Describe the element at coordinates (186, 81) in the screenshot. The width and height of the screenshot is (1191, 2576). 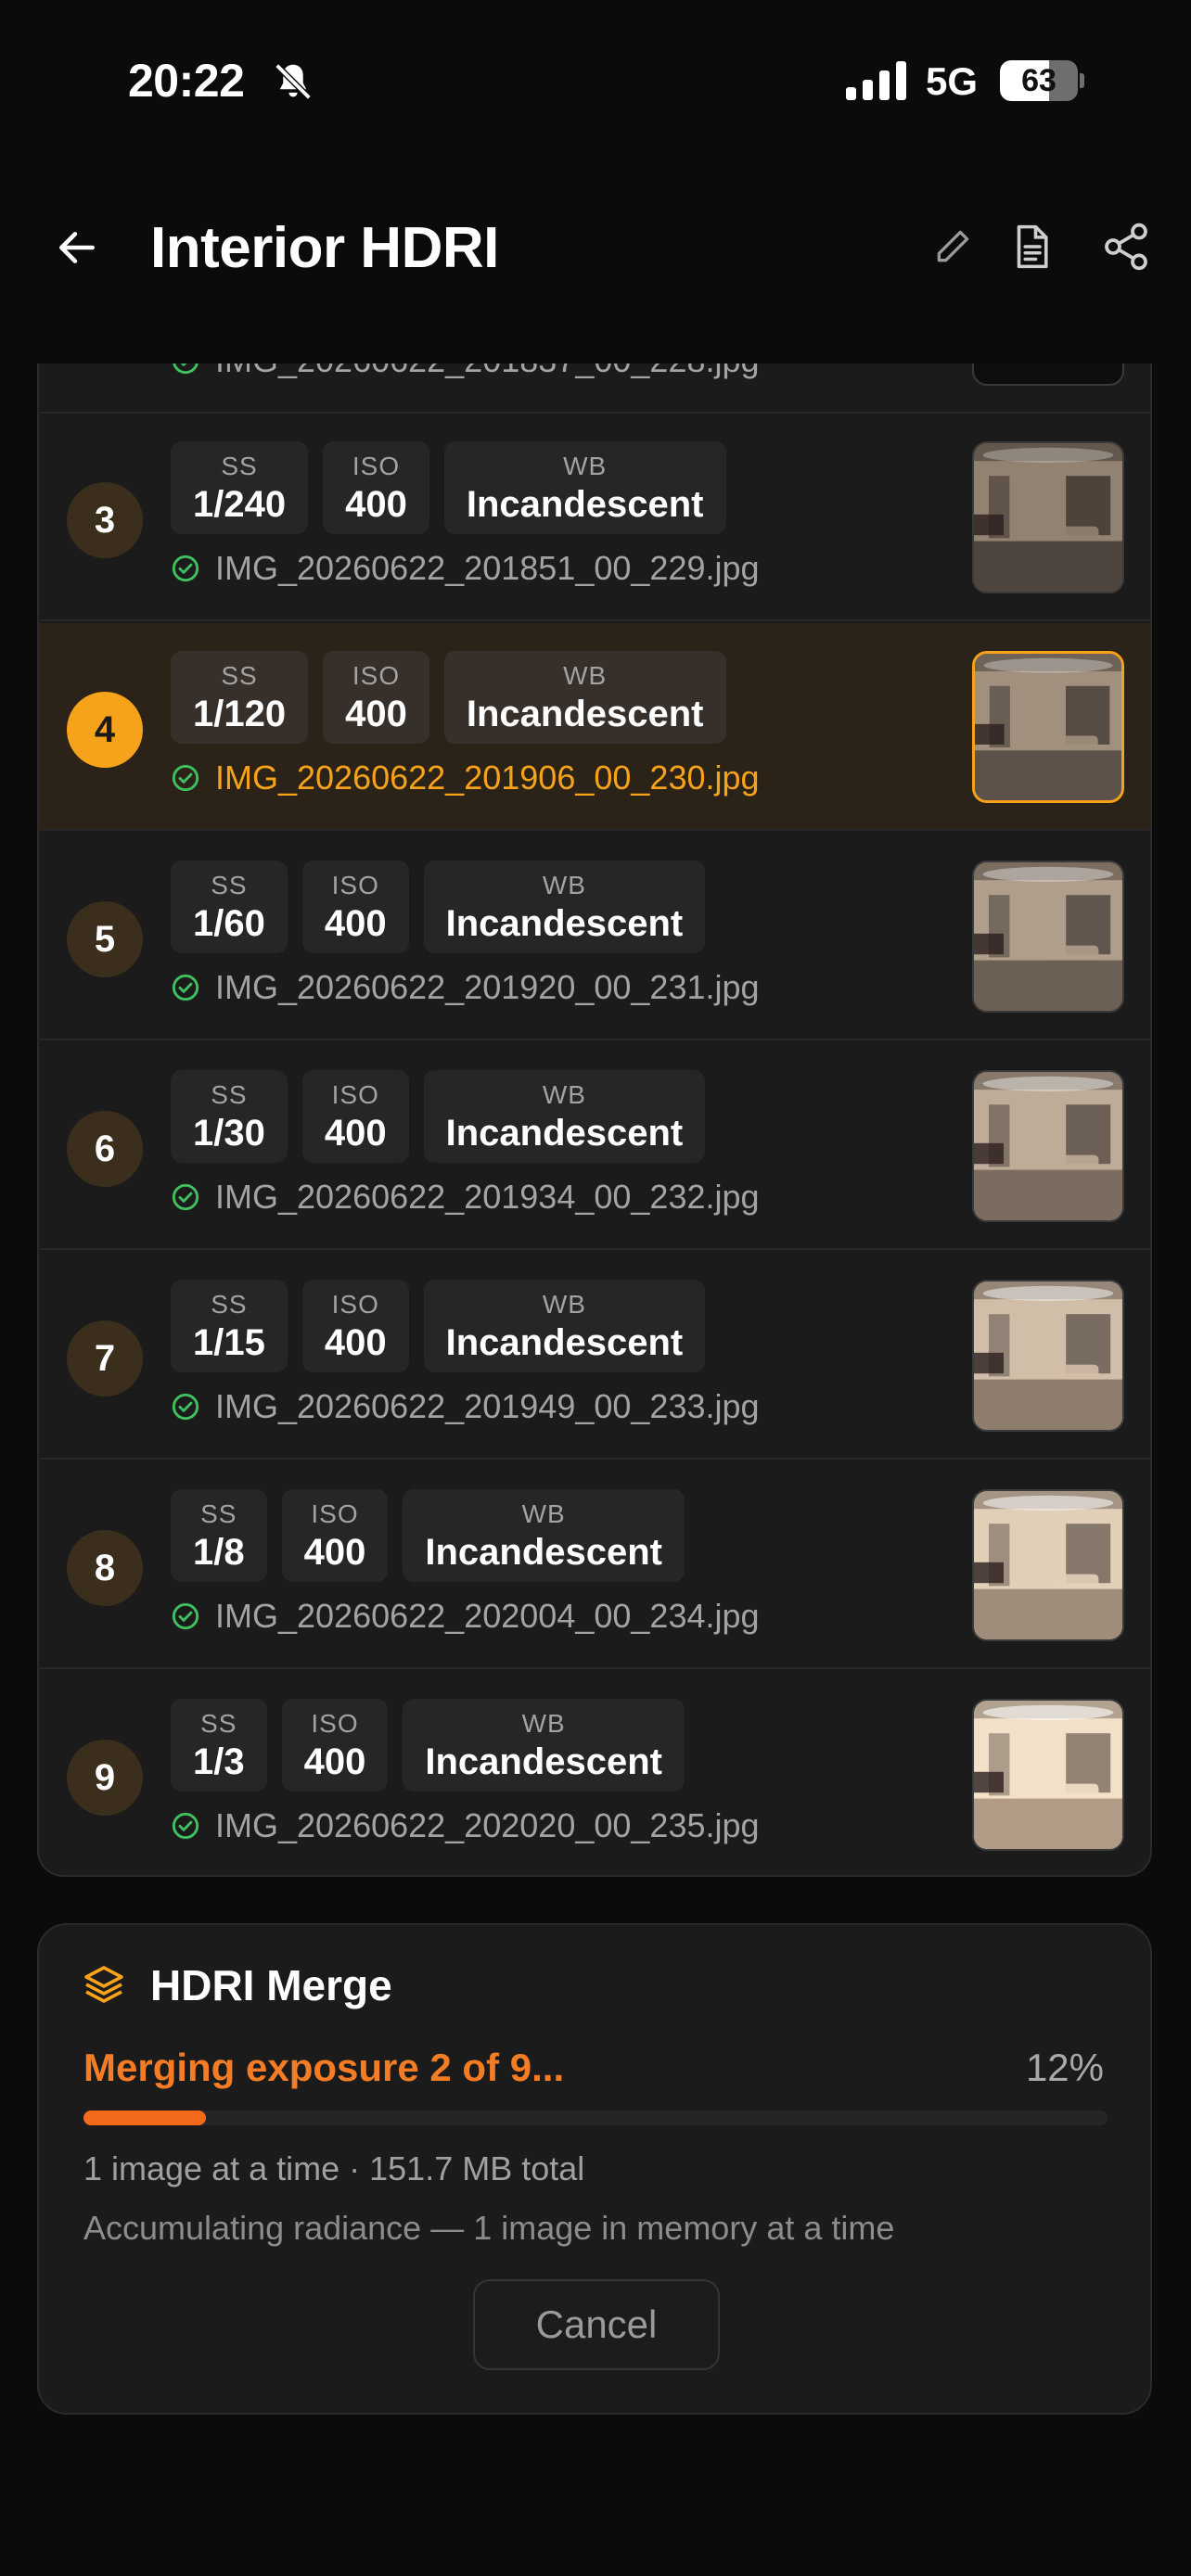
I see `status-time: 20:22` at that location.